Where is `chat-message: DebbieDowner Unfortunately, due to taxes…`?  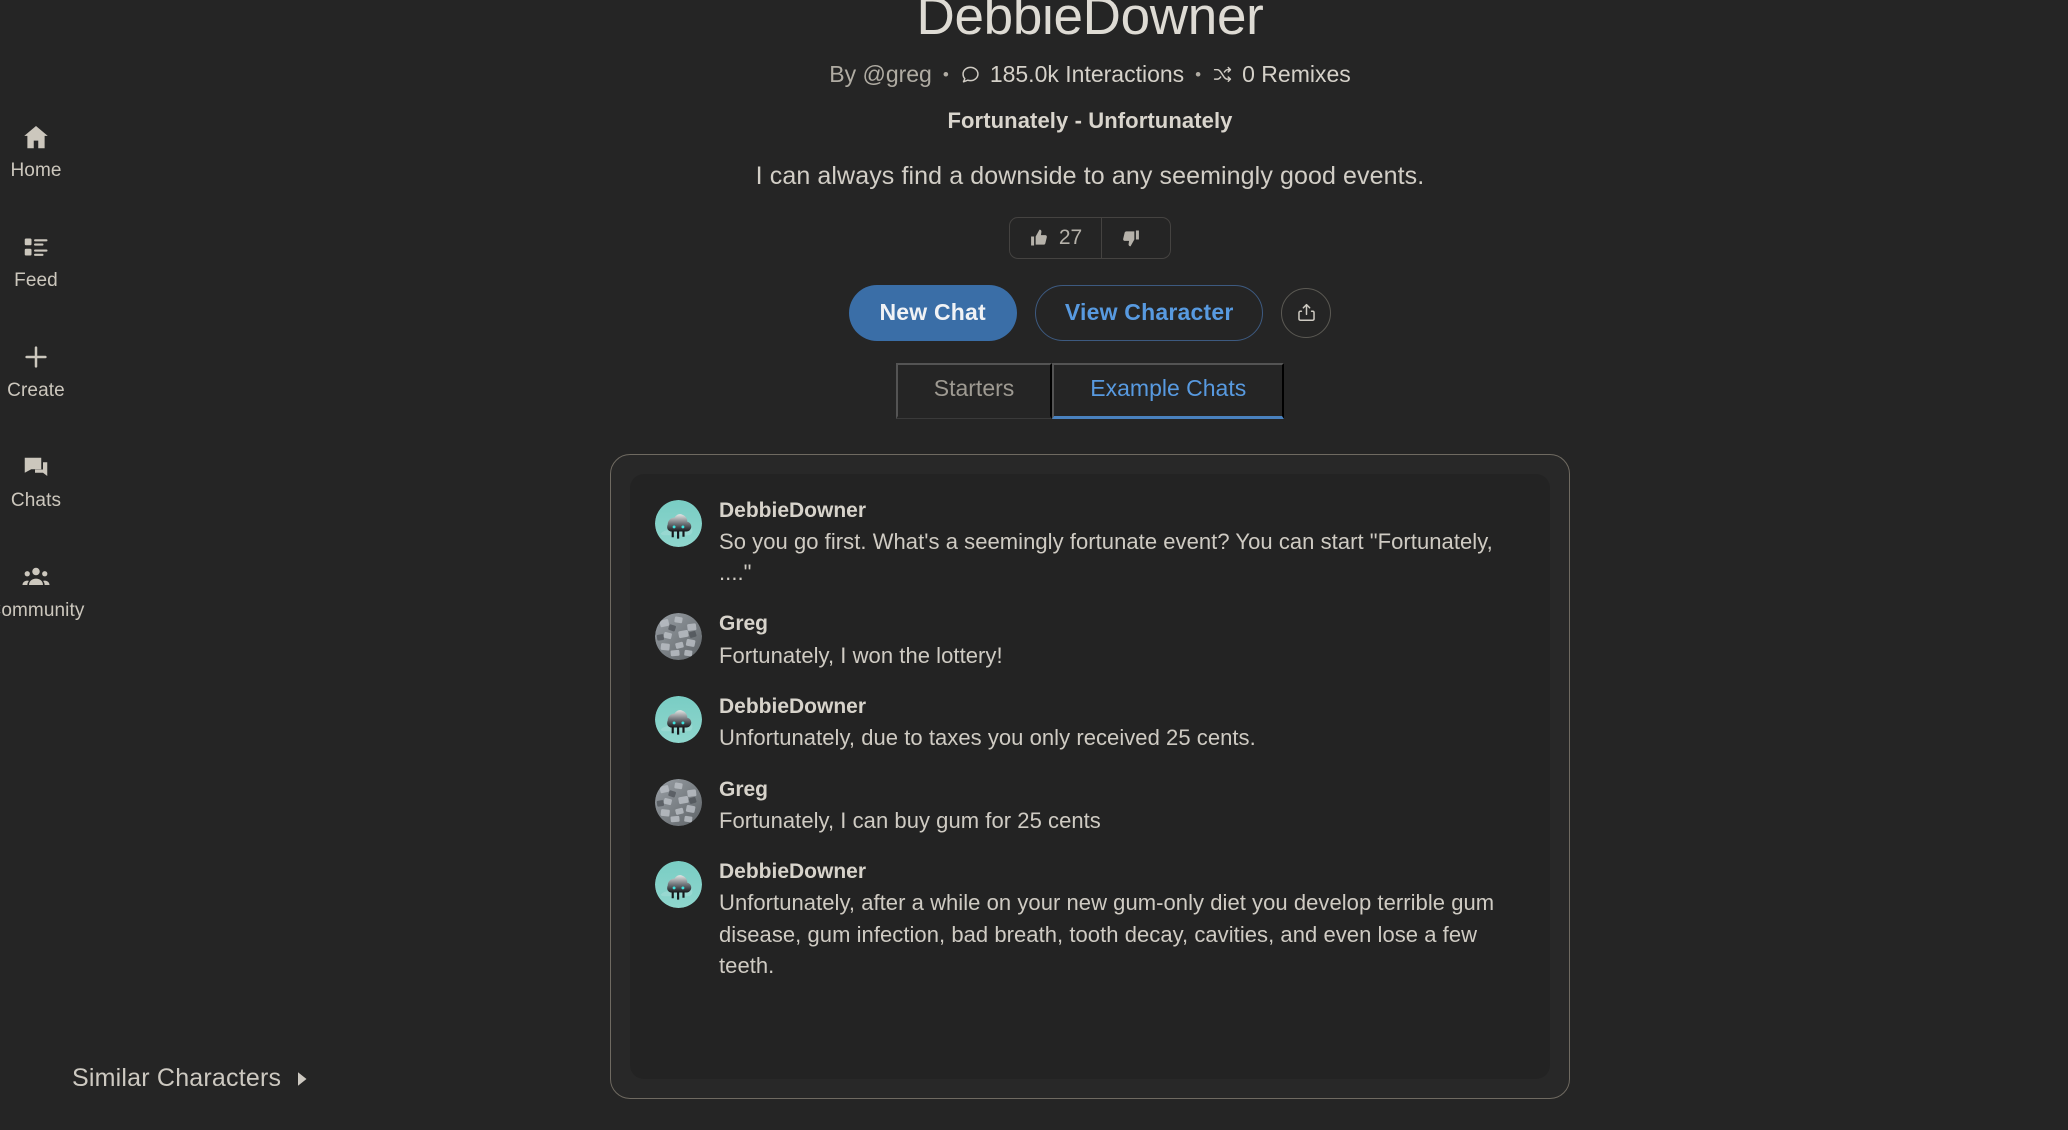 chat-message: DebbieDowner Unfortunately, due to taxes… is located at coordinates (1088, 723).